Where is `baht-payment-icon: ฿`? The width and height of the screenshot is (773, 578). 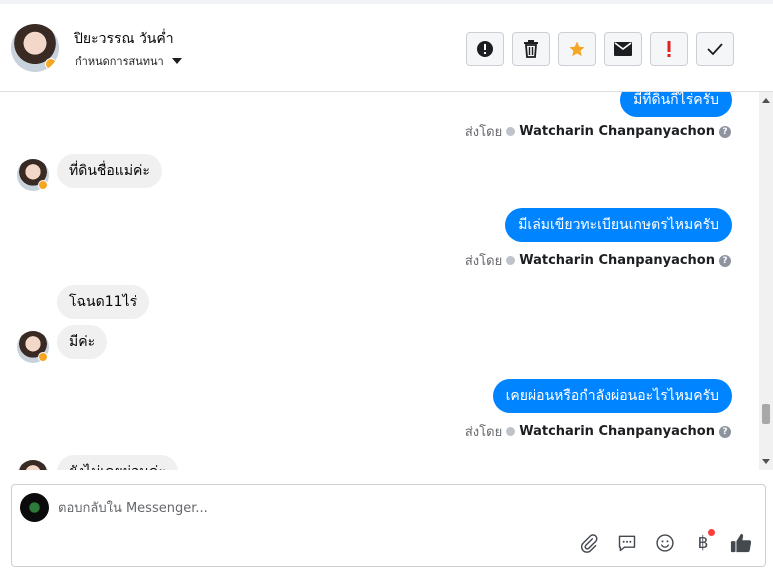 baht-payment-icon: ฿ is located at coordinates (703, 543).